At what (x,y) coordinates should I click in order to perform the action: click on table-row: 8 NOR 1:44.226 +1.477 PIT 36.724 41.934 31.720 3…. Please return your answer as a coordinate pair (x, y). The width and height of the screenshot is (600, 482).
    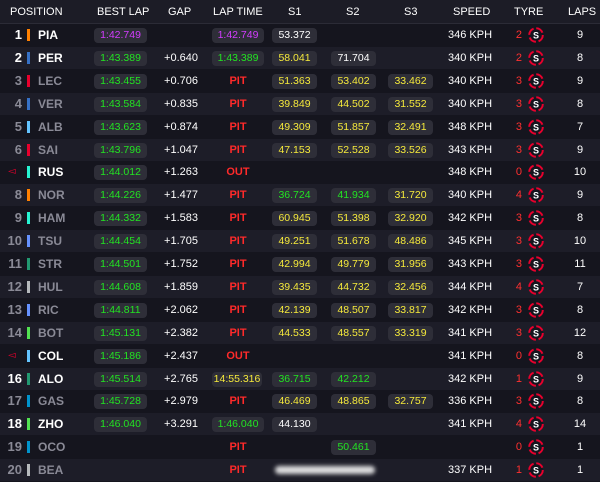
    Looking at the image, I should click on (300, 195).